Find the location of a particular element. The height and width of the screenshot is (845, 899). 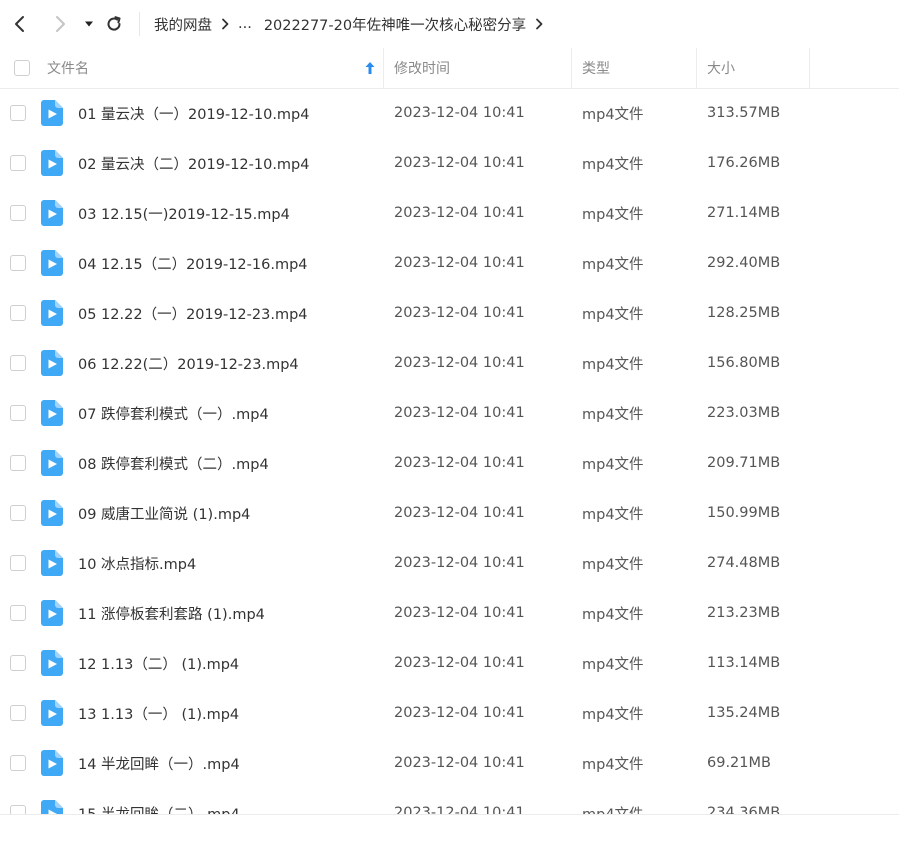

select-all-checkbox is located at coordinates (22, 68).